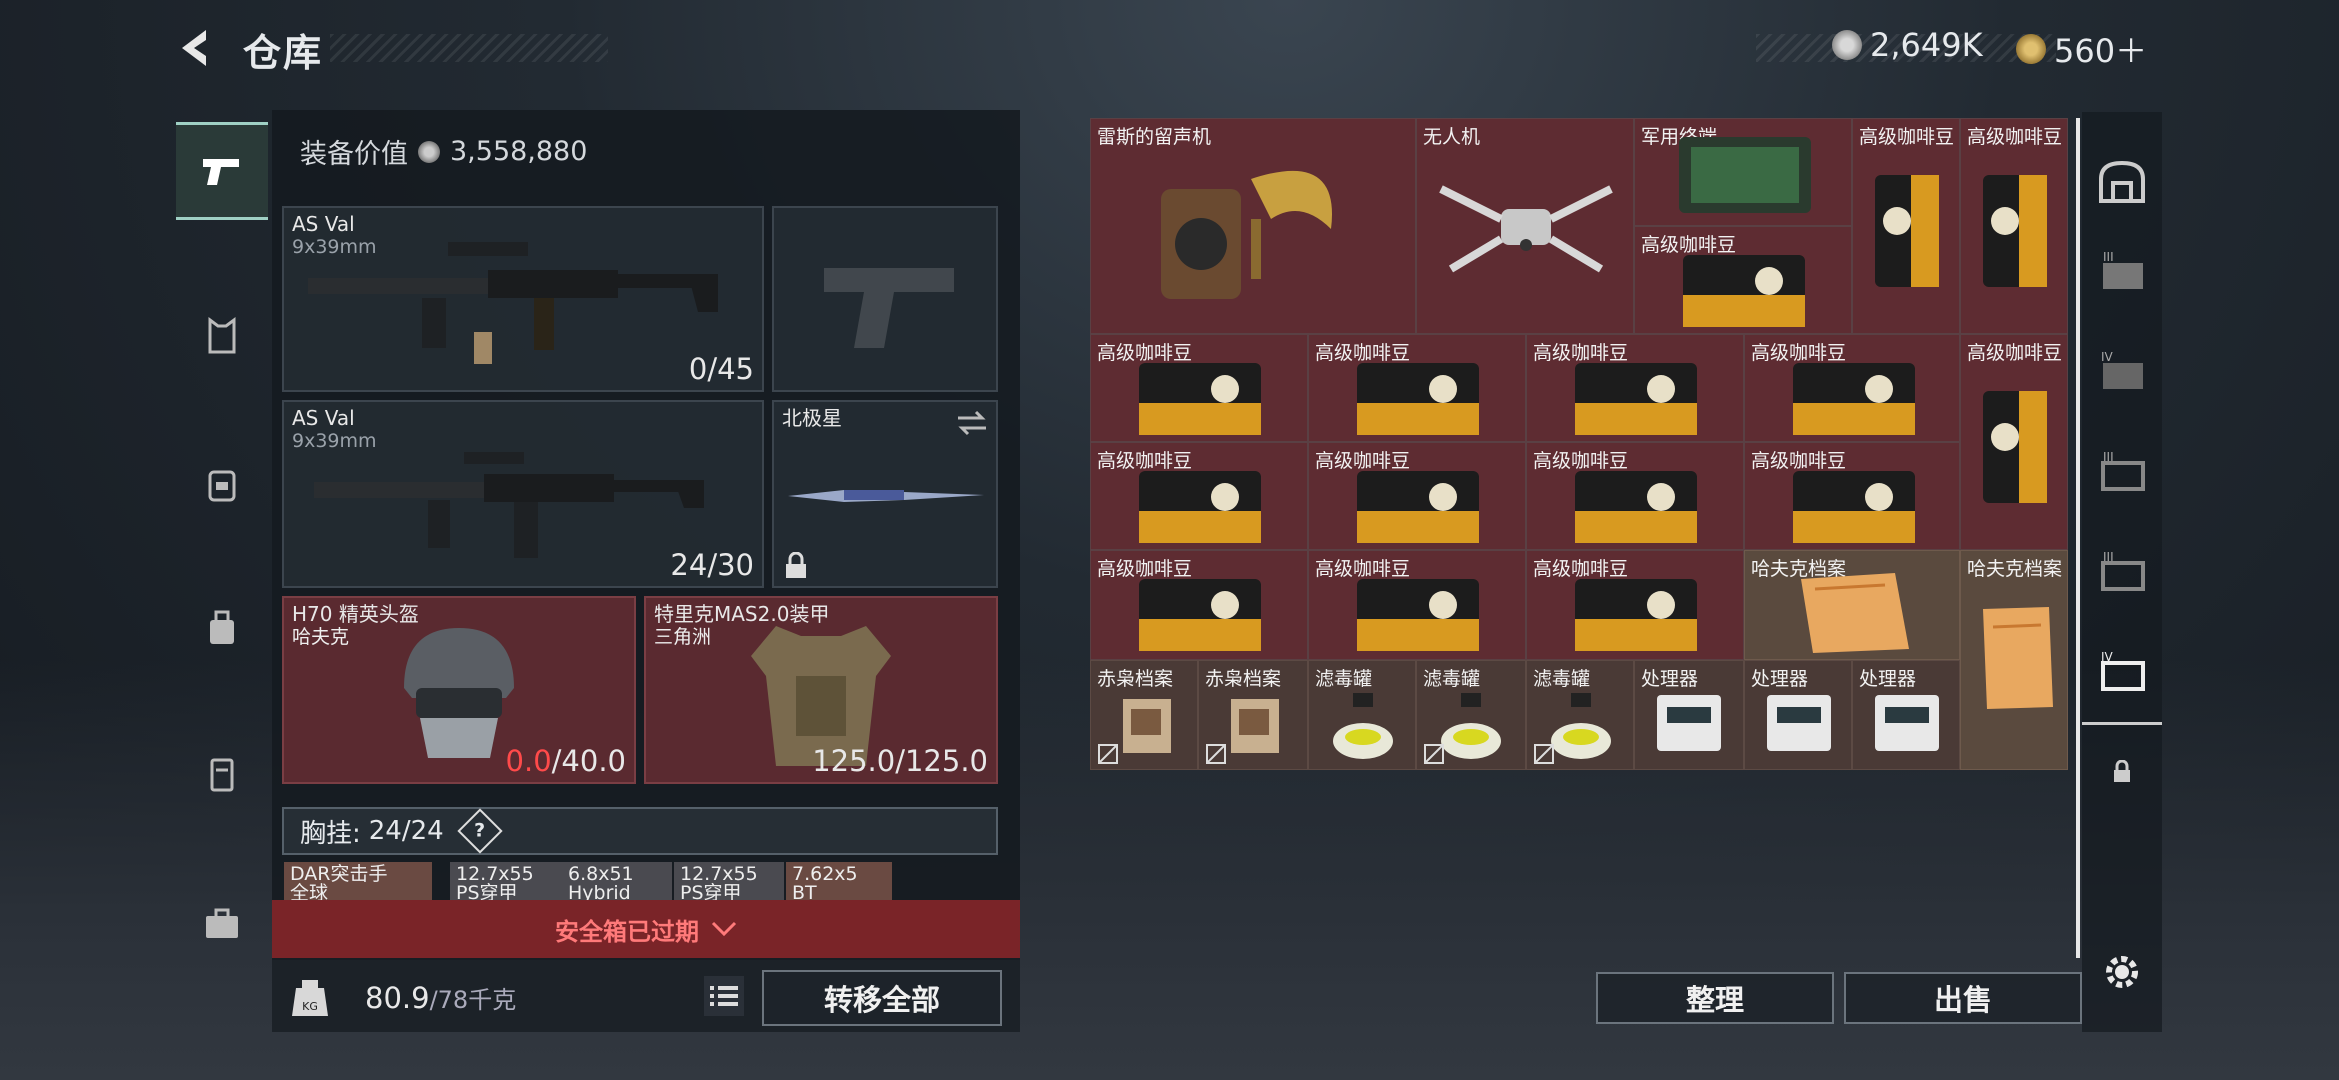  Describe the element at coordinates (1525, 226) in the screenshot. I see `grid-item: 无人机` at that location.